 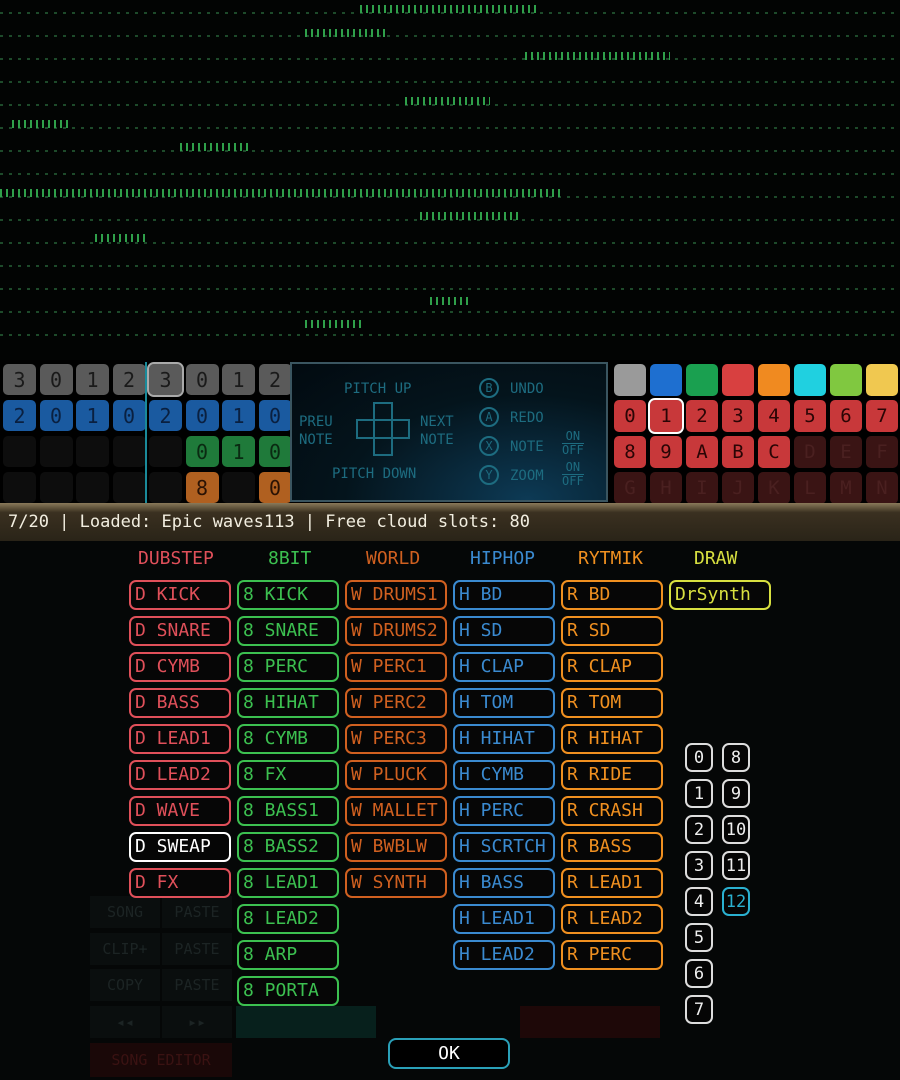 What do you see at coordinates (699, 793) in the screenshot?
I see `number-button: 1` at bounding box center [699, 793].